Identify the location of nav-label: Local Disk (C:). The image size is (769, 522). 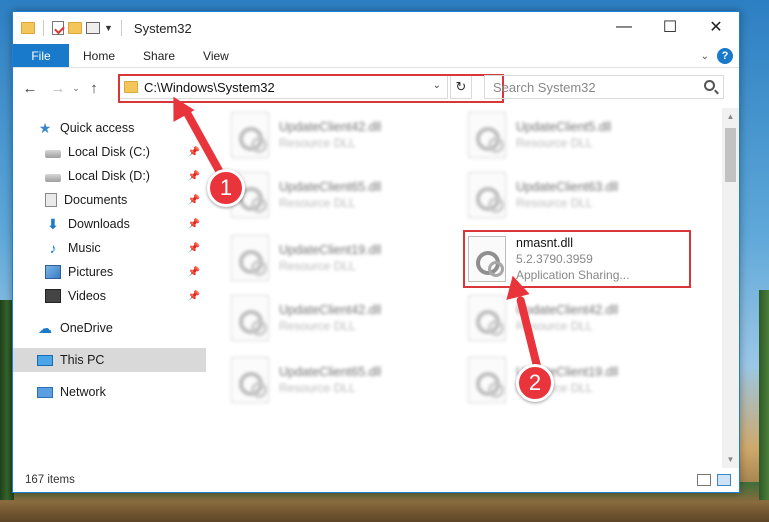
(109, 152).